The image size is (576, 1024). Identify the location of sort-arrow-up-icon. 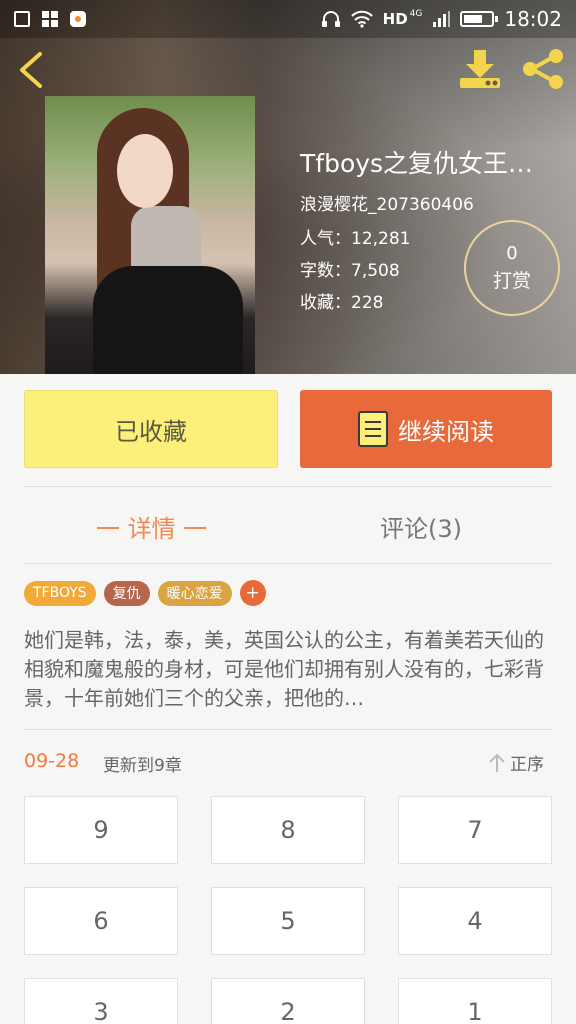
(497, 762).